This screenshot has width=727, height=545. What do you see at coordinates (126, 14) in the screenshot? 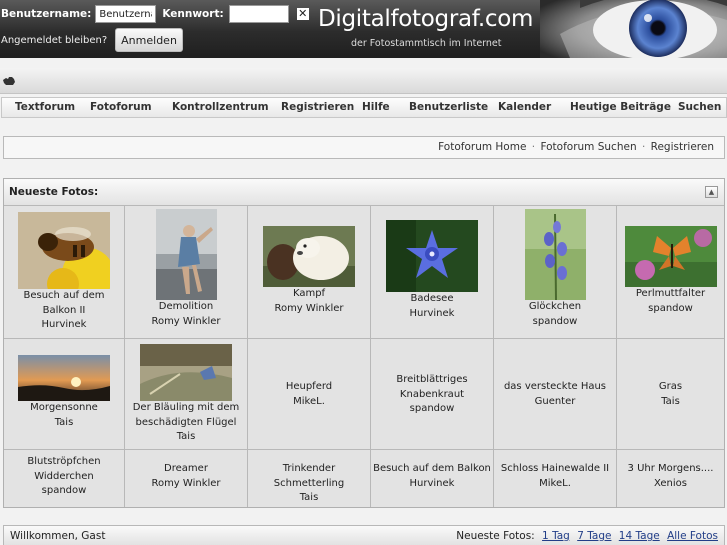
I see `username-input` at bounding box center [126, 14].